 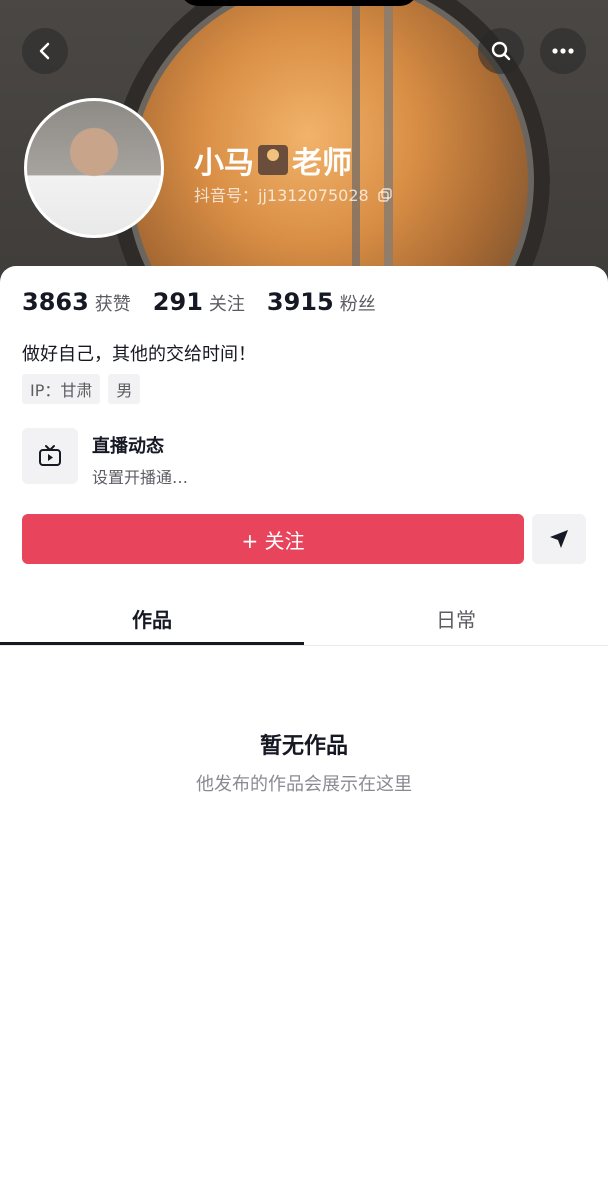 I want to click on tv-icon, so click(x=50, y=455).